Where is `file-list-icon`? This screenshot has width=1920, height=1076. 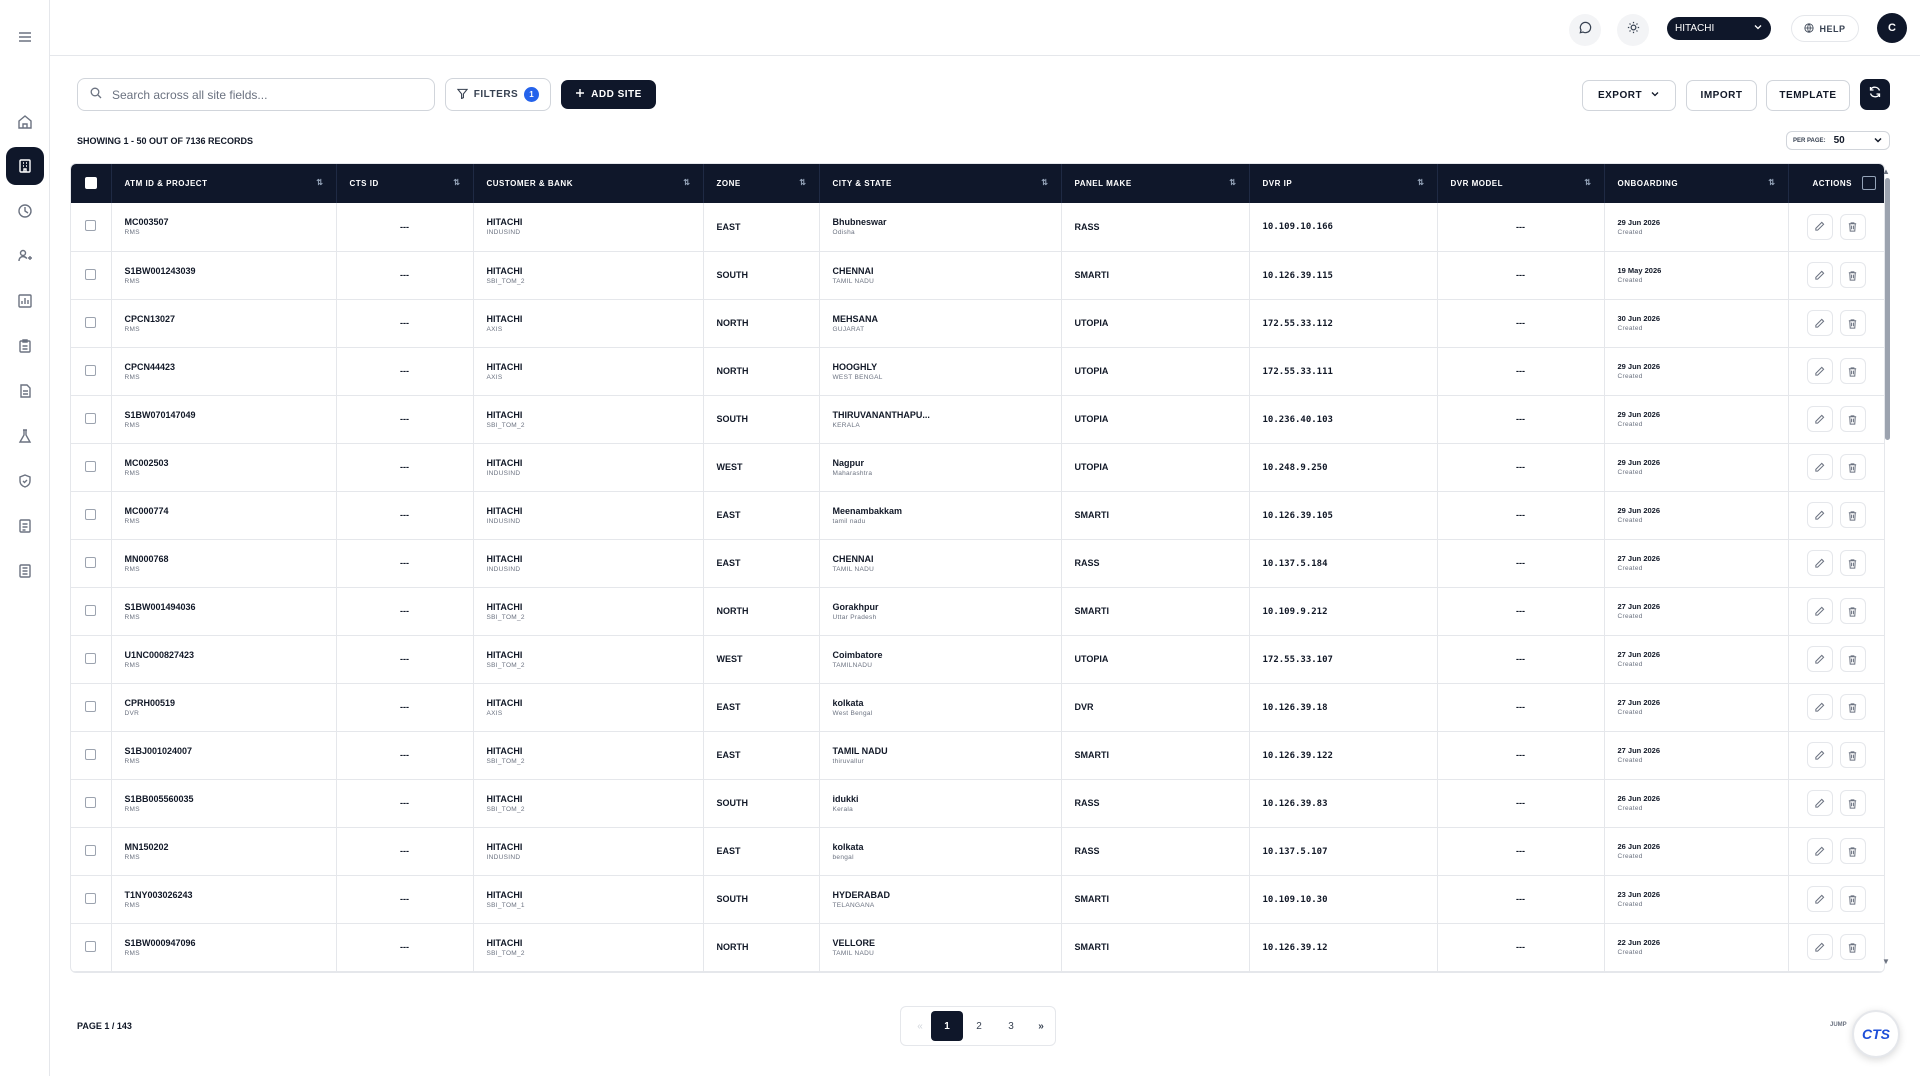
file-list-icon is located at coordinates (25, 571).